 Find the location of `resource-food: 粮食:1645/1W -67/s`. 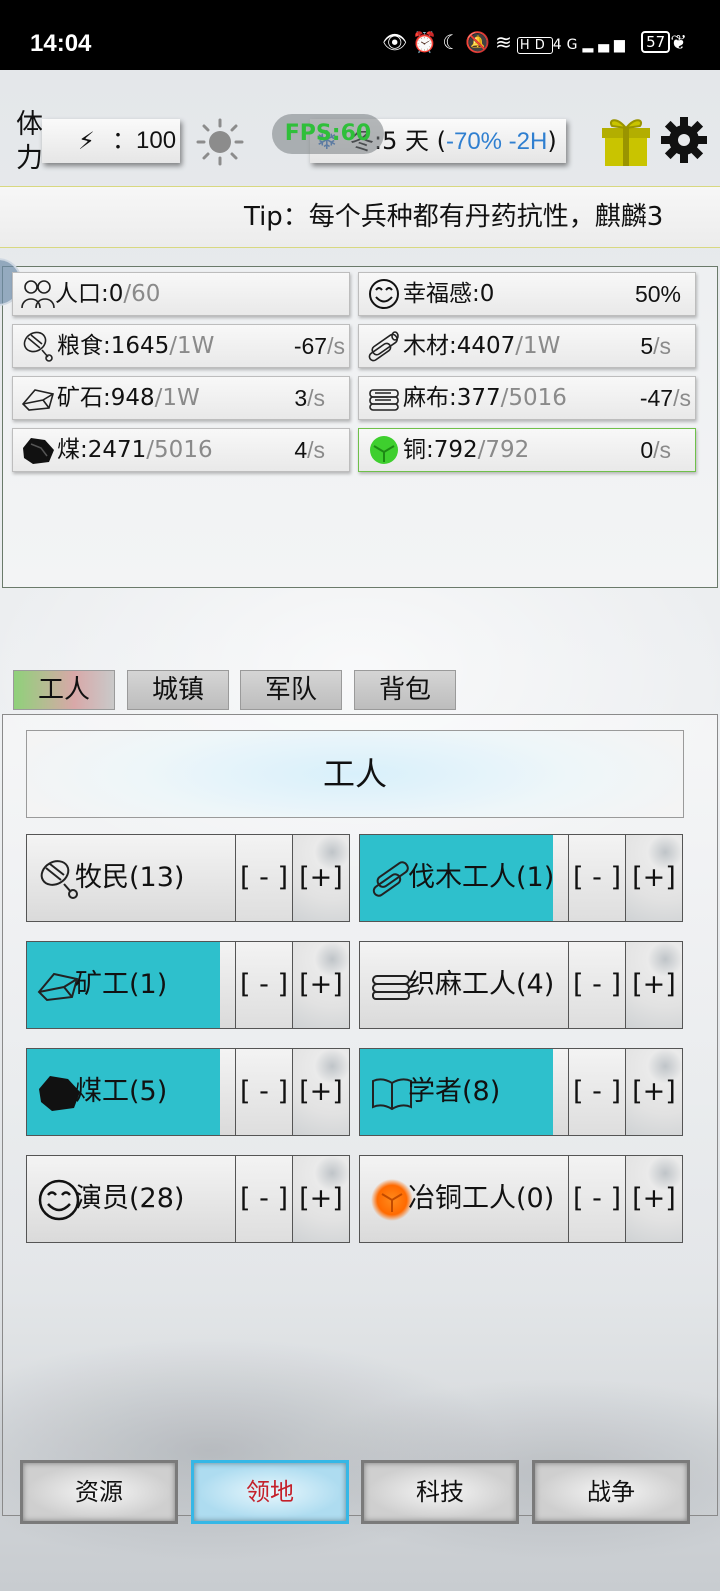

resource-food: 粮食:1645/1W -67/s is located at coordinates (181, 346).